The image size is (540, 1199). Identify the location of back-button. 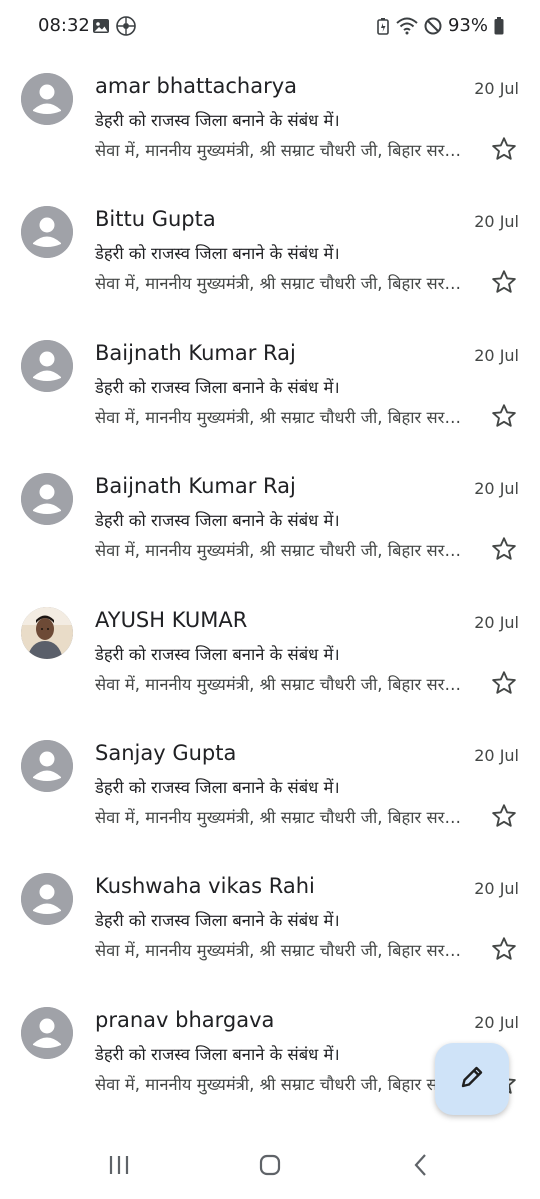
(421, 1167).